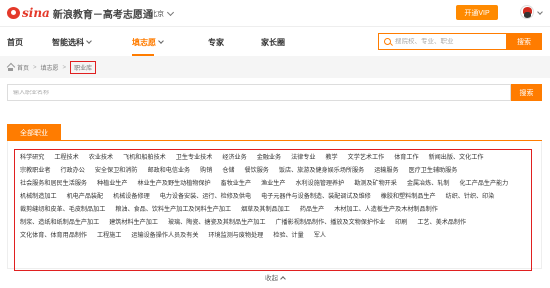 The image size is (550, 288). Describe the element at coordinates (173, 209) in the screenshot. I see `job-category-item: 粮油、食品、饮料生产加工及饲料生产加工` at that location.